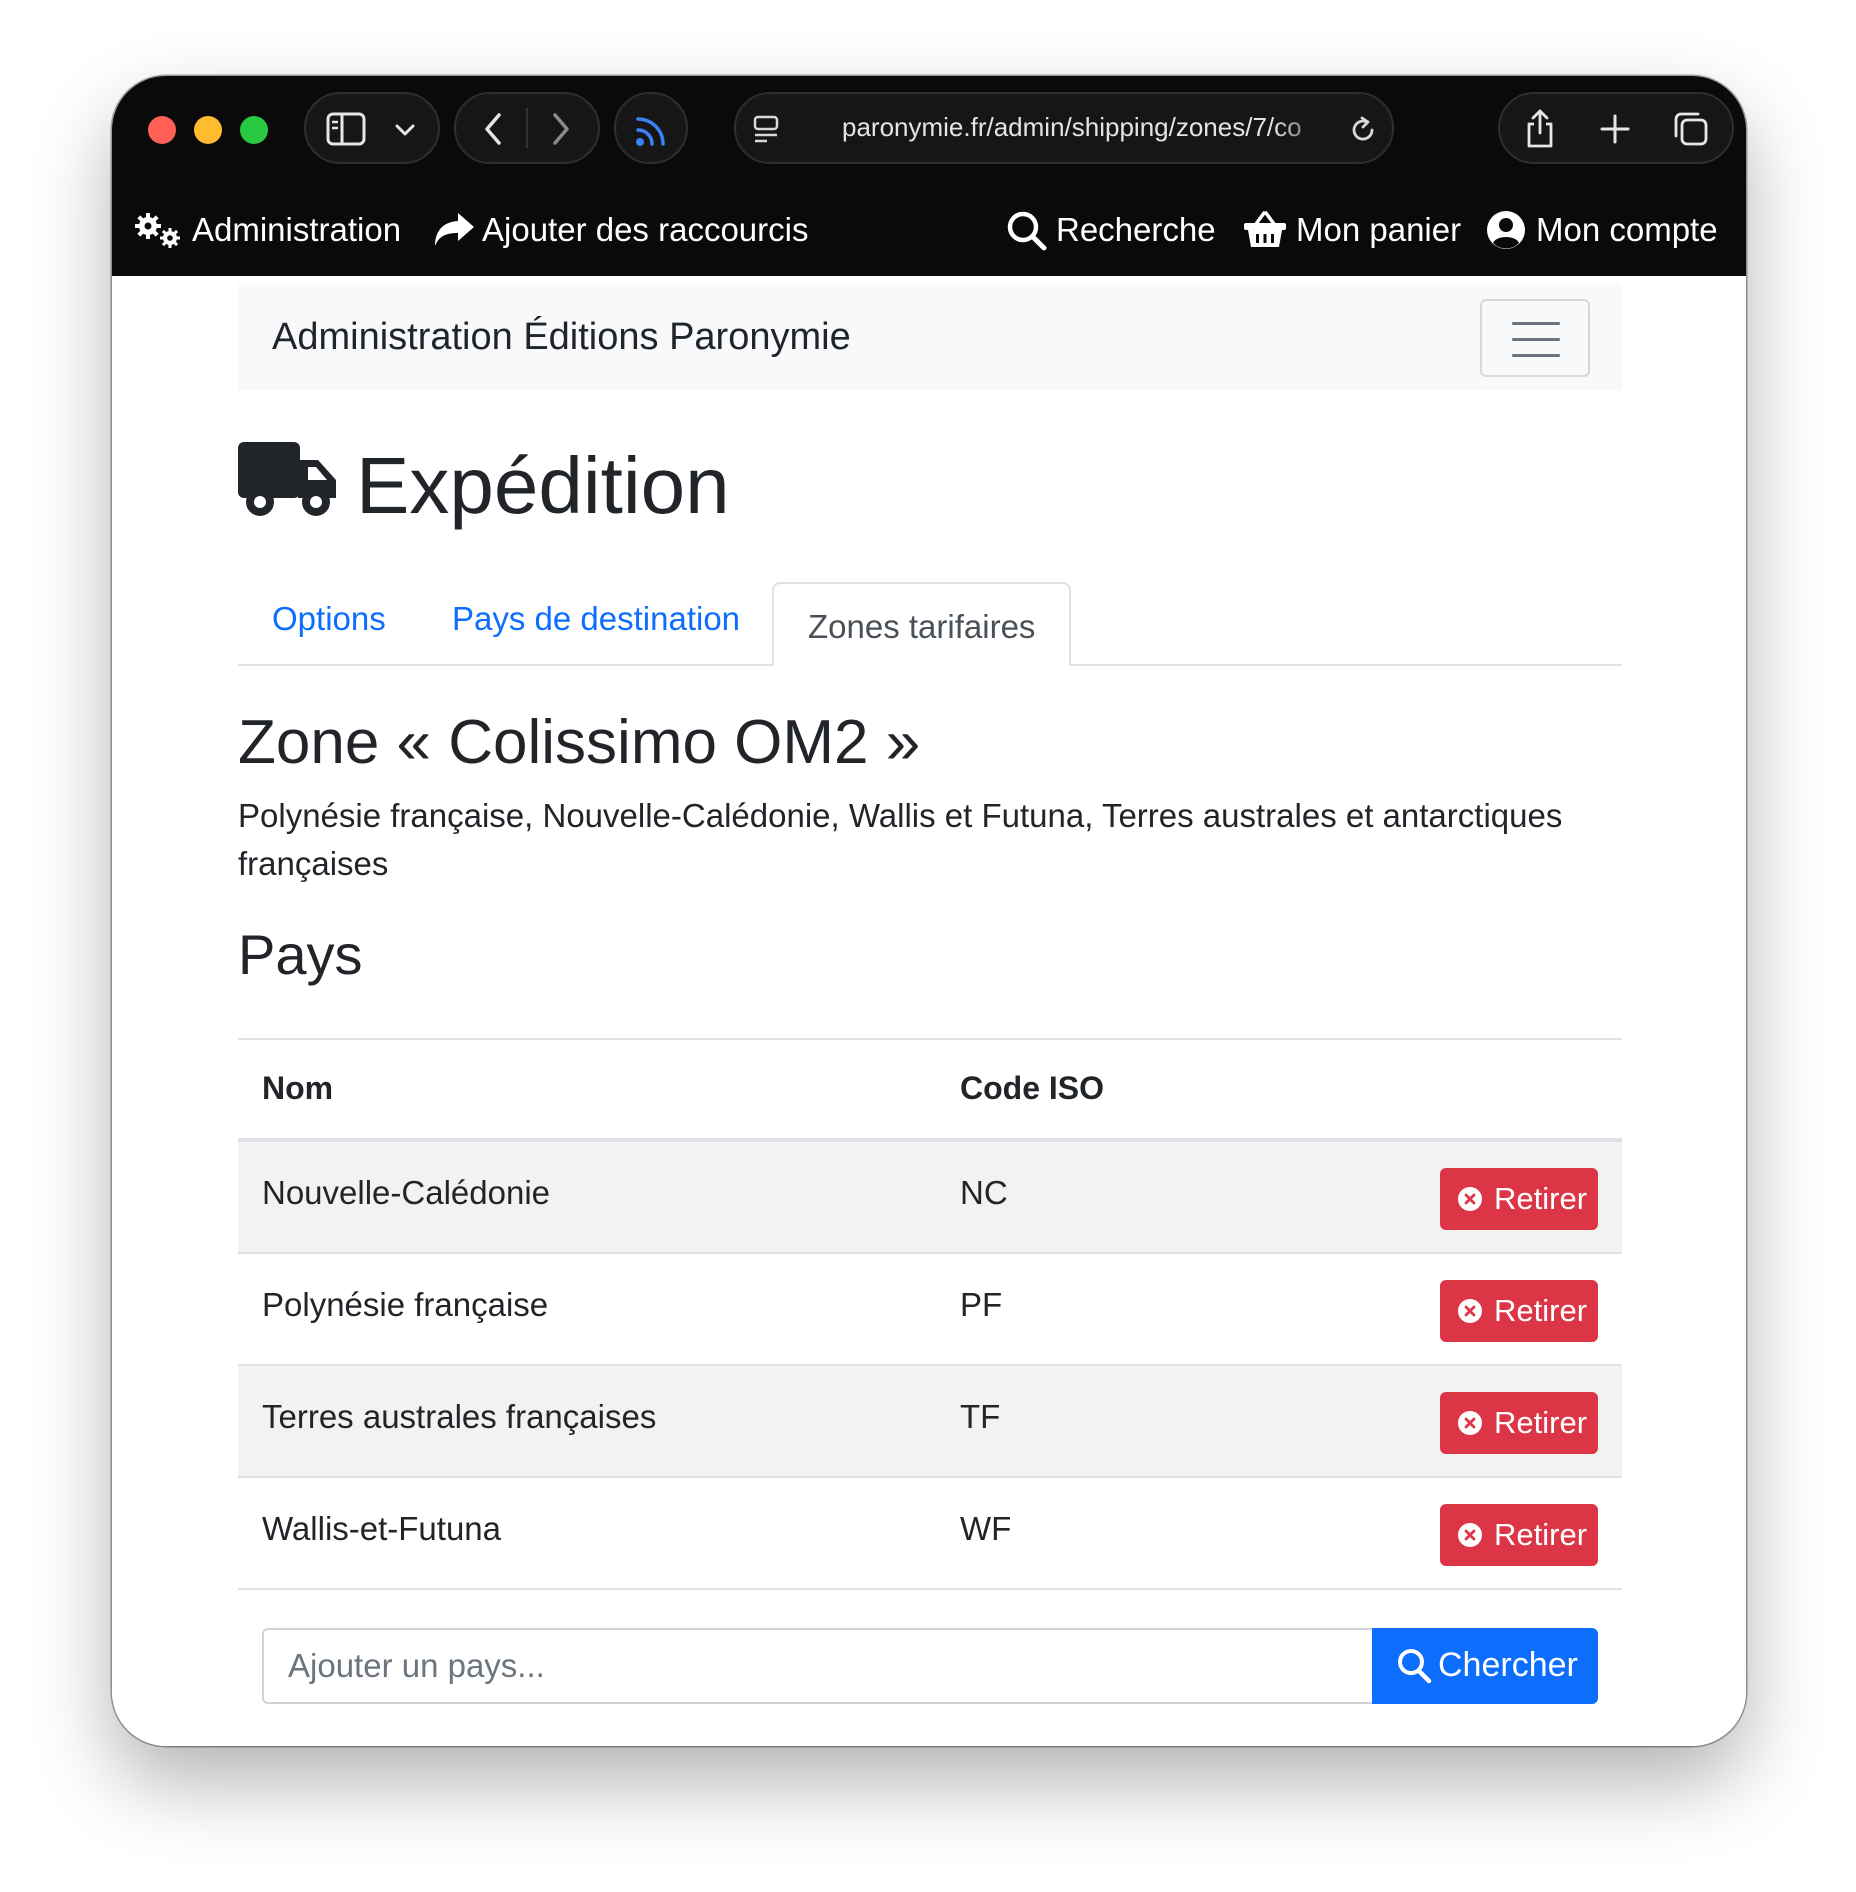 The height and width of the screenshot is (1892, 1856). I want to click on tab-overview-icon, so click(1691, 129).